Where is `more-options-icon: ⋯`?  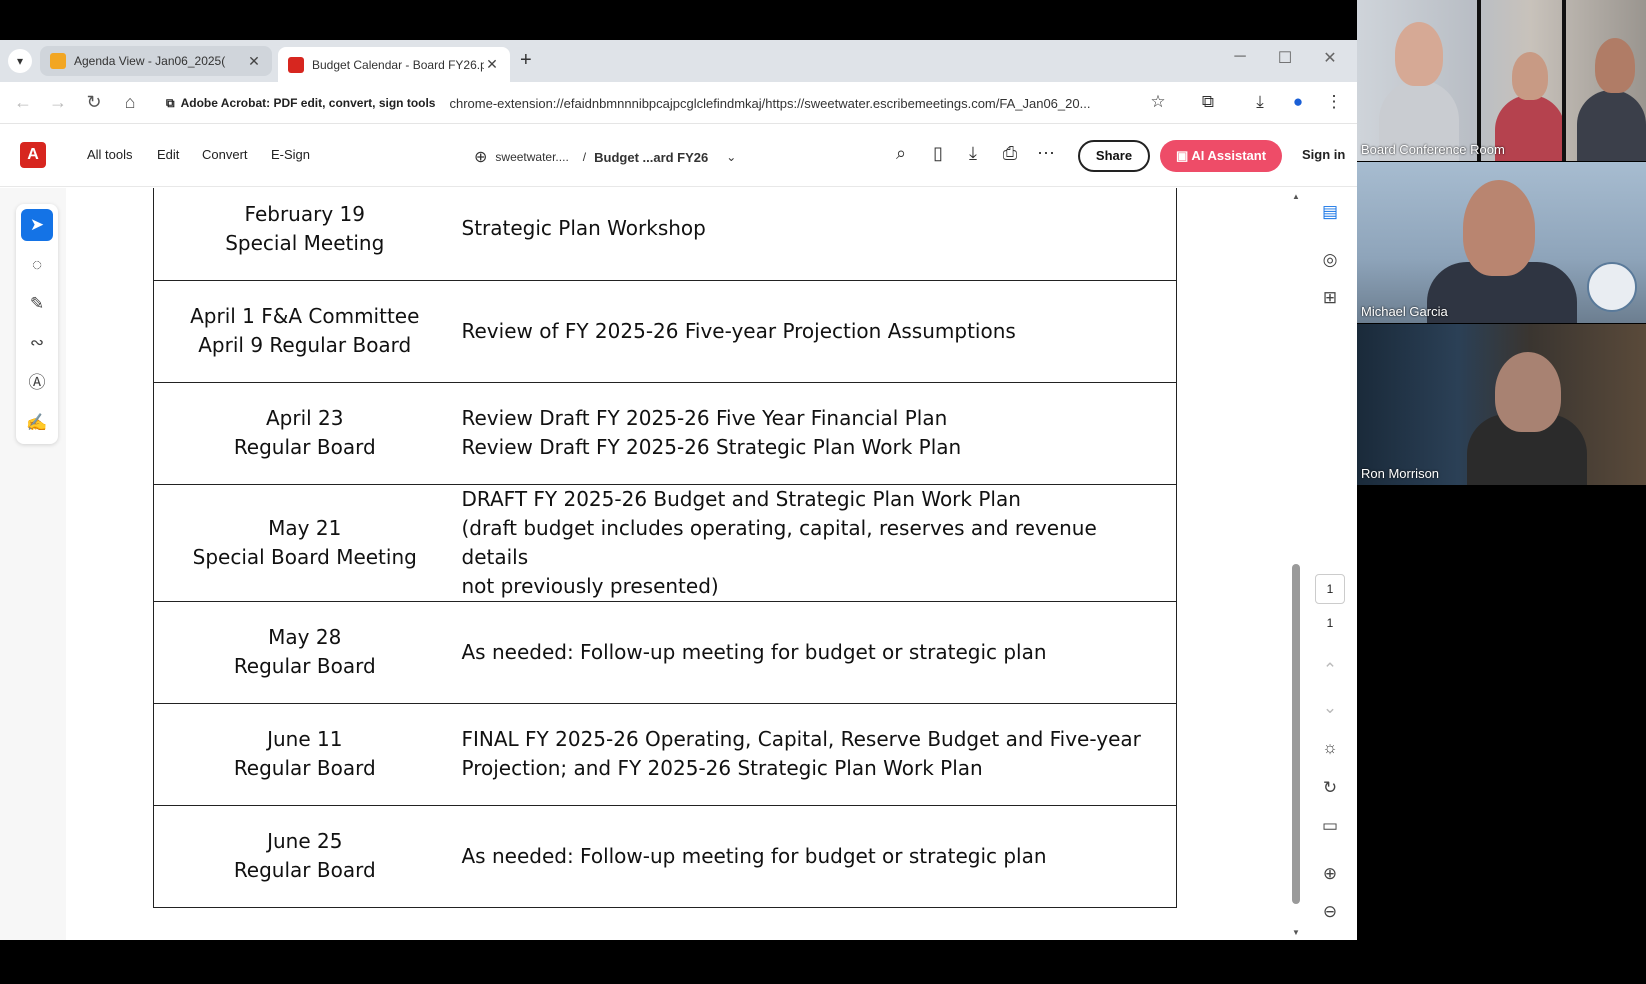
more-options-icon: ⋯ is located at coordinates (1046, 153).